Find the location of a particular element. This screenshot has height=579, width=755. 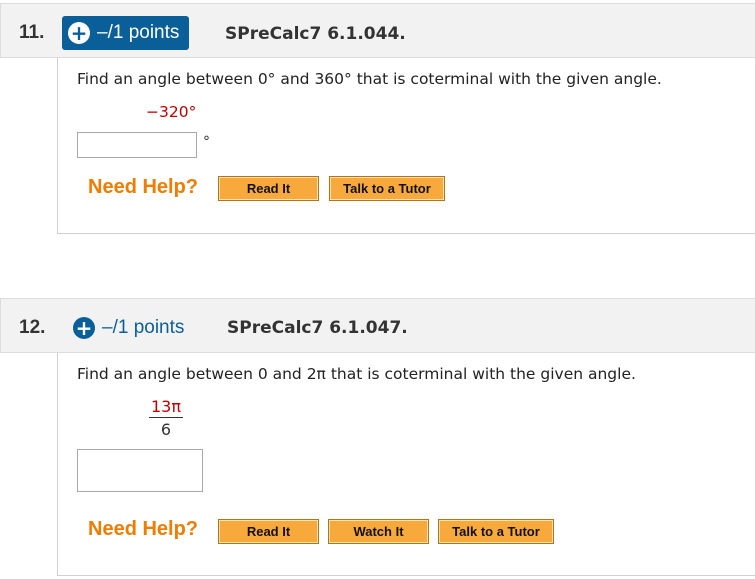

watch-it-button: Watch It is located at coordinates (378, 531).